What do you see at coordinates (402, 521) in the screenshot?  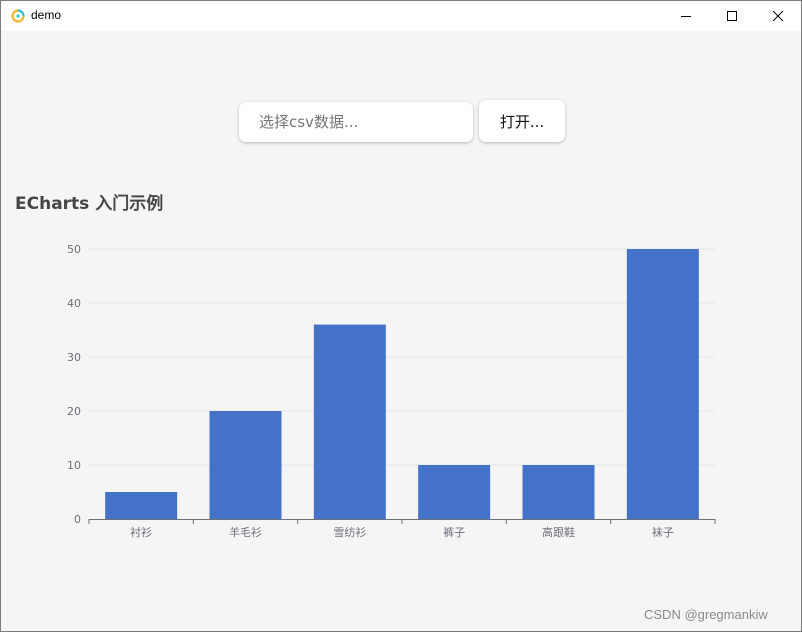 I see `x-axis` at bounding box center [402, 521].